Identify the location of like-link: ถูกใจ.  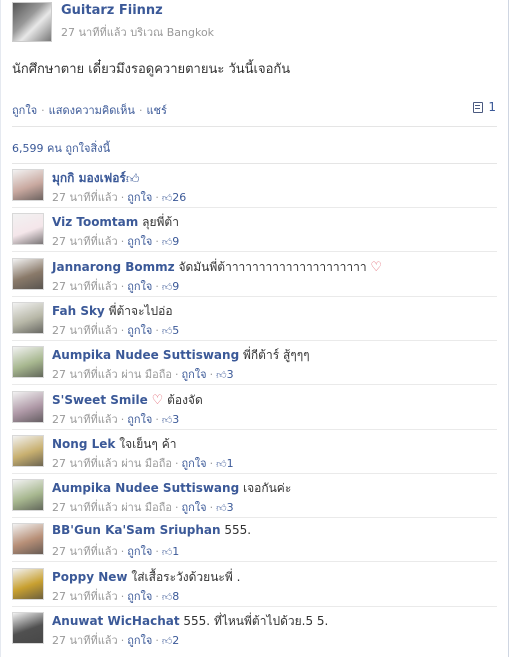
(24, 110).